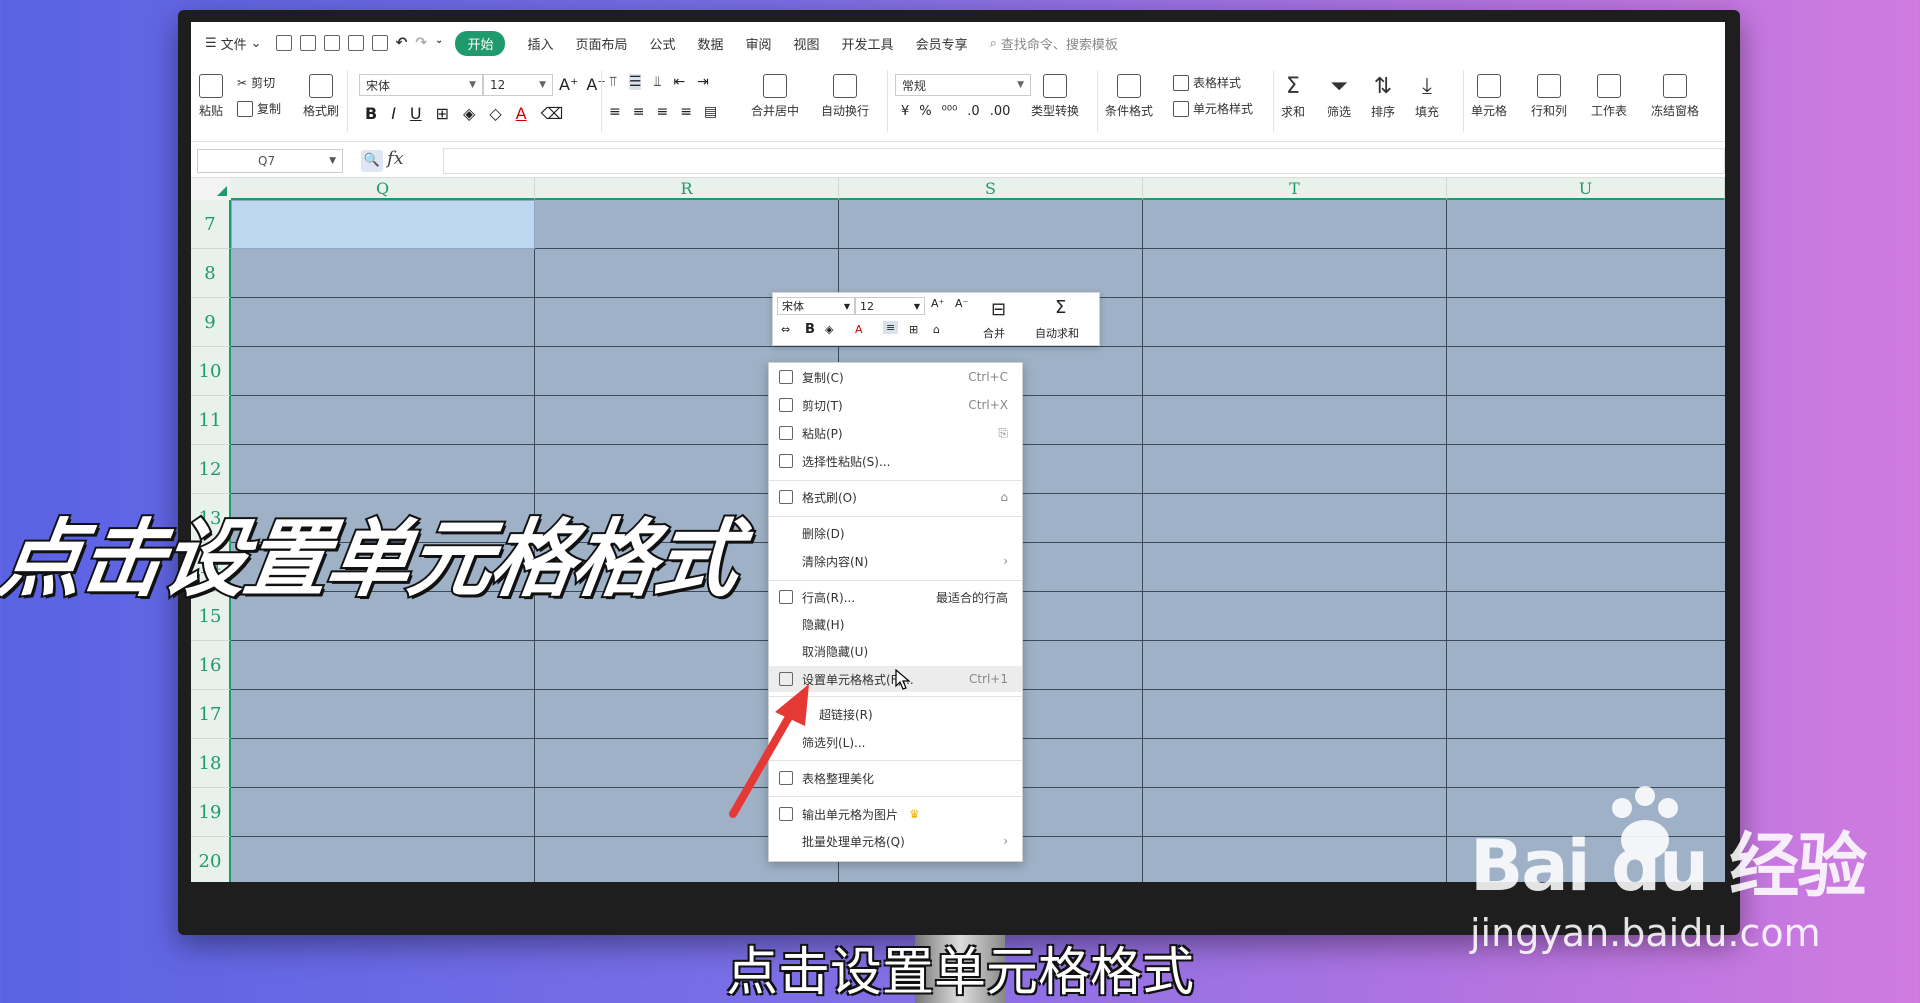 The width and height of the screenshot is (1920, 1003). What do you see at coordinates (1293, 97) in the screenshot?
I see `sum-button: Σ 求和` at bounding box center [1293, 97].